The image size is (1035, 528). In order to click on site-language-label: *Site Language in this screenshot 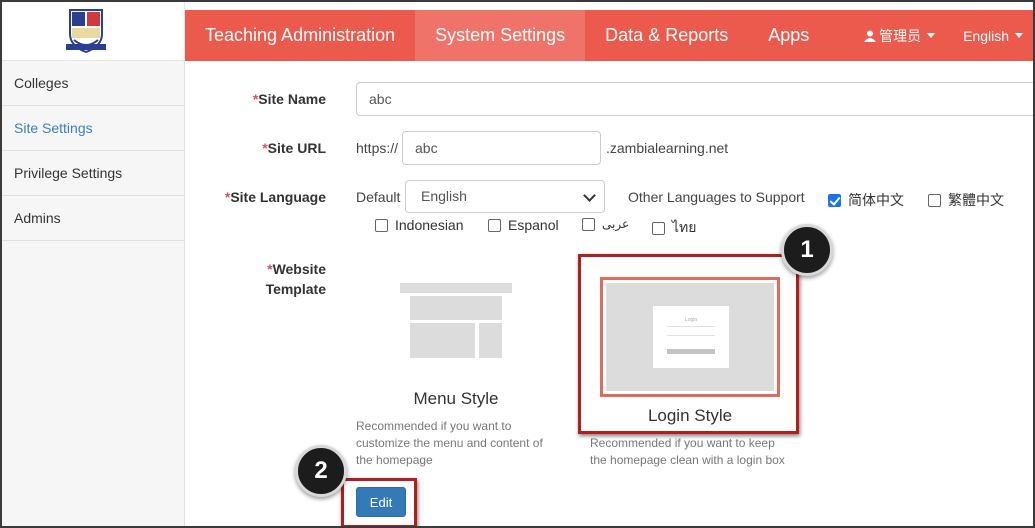, I will do `click(275, 197)`.